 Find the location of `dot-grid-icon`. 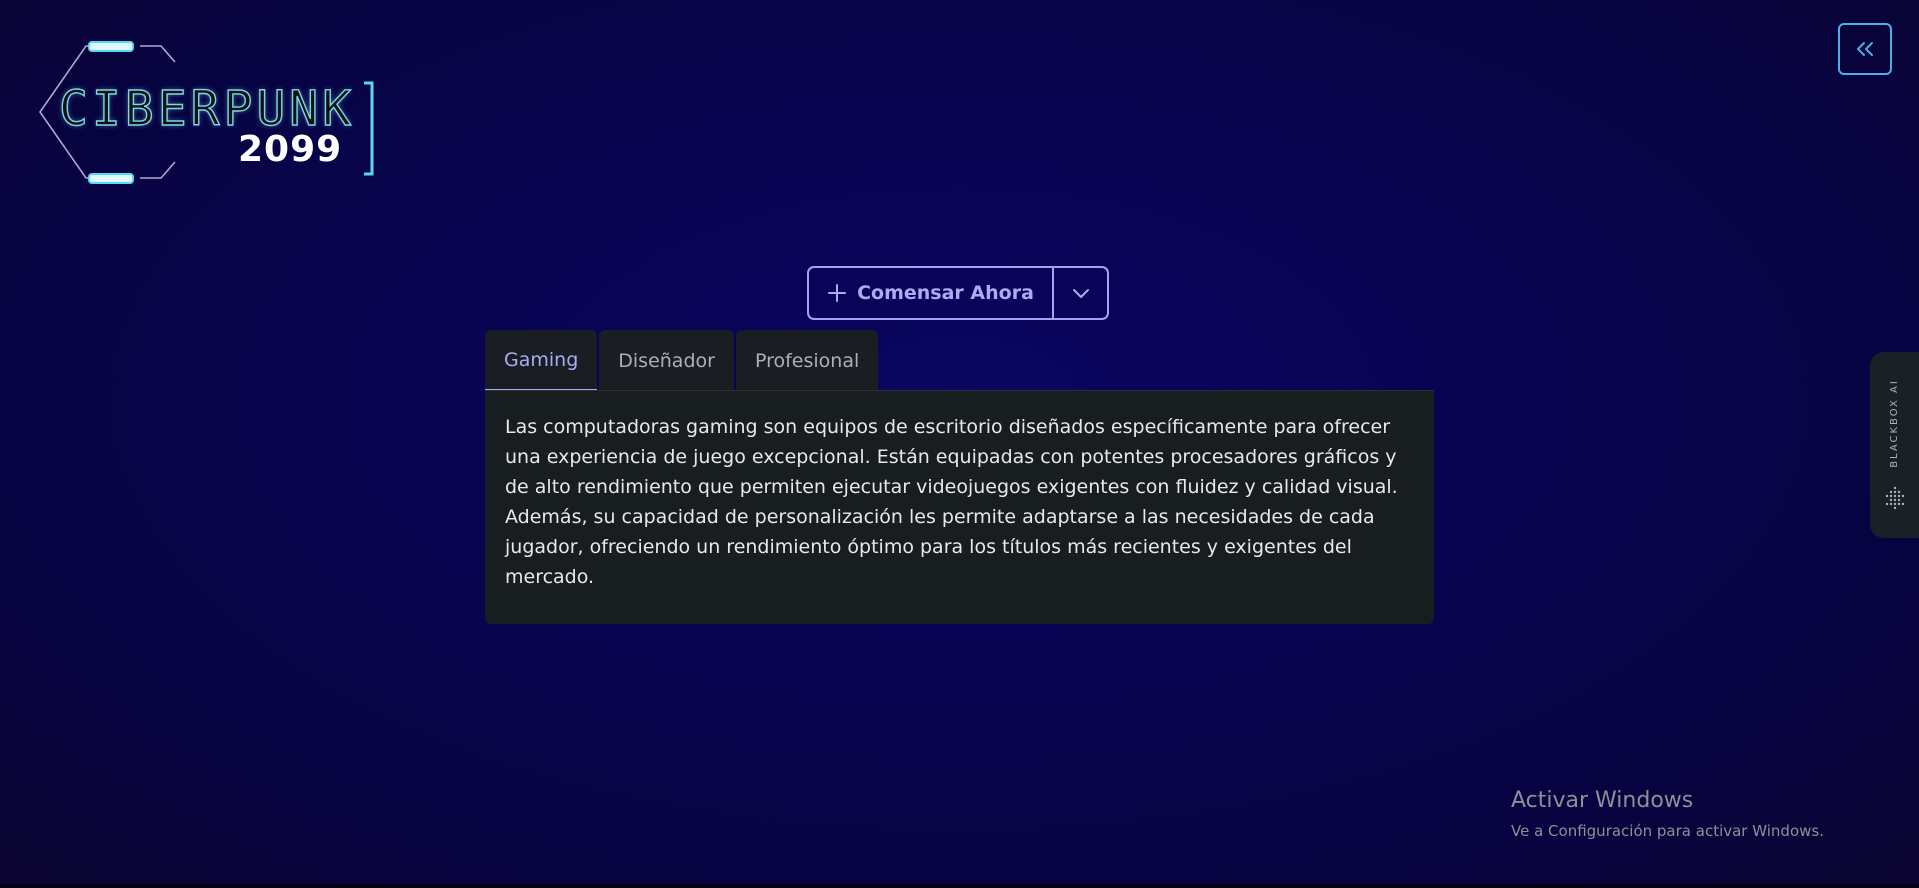

dot-grid-icon is located at coordinates (1895, 497).